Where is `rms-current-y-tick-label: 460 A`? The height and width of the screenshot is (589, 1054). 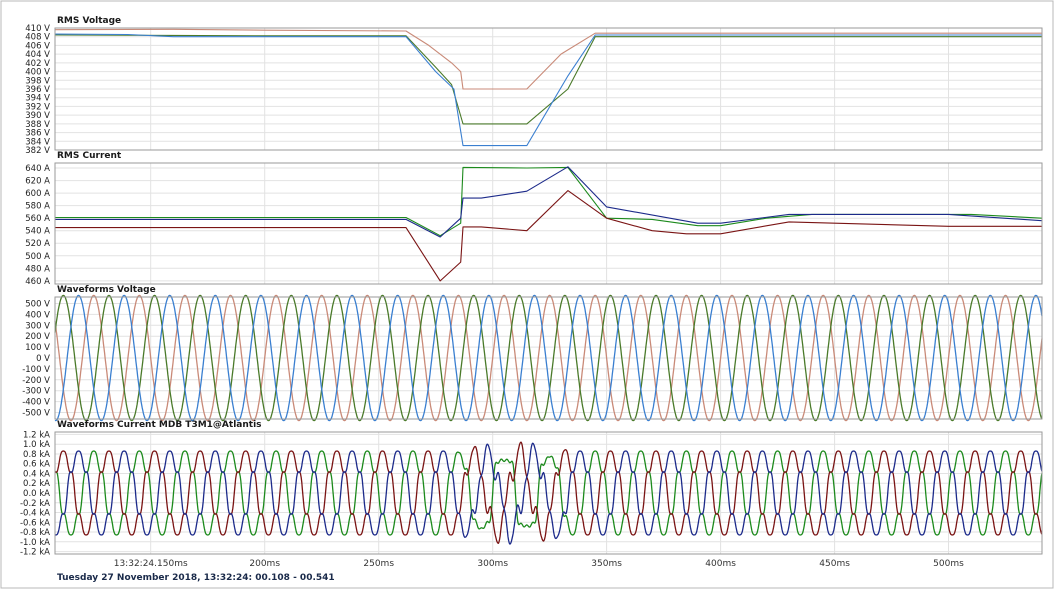
rms-current-y-tick-label: 460 A is located at coordinates (37, 282).